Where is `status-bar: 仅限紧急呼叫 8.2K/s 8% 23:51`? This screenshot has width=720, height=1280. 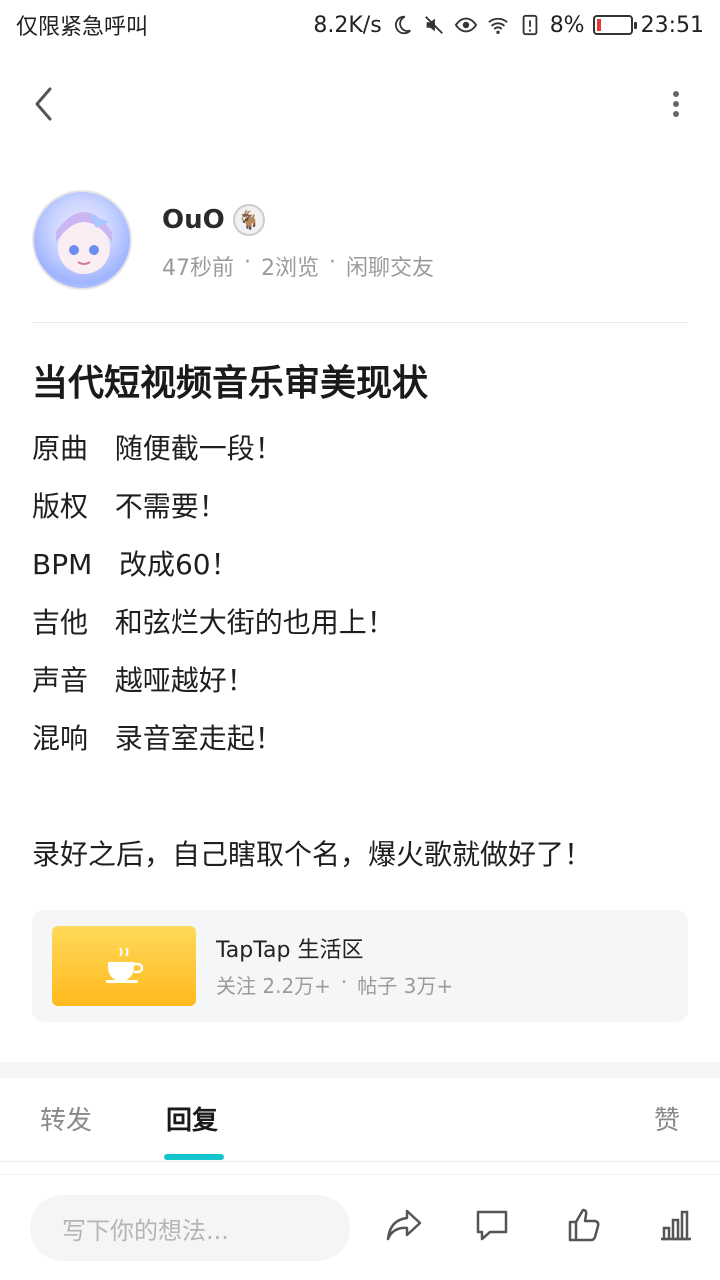 status-bar: 仅限紧急呼叫 8.2K/s 8% 23:51 is located at coordinates (360, 25).